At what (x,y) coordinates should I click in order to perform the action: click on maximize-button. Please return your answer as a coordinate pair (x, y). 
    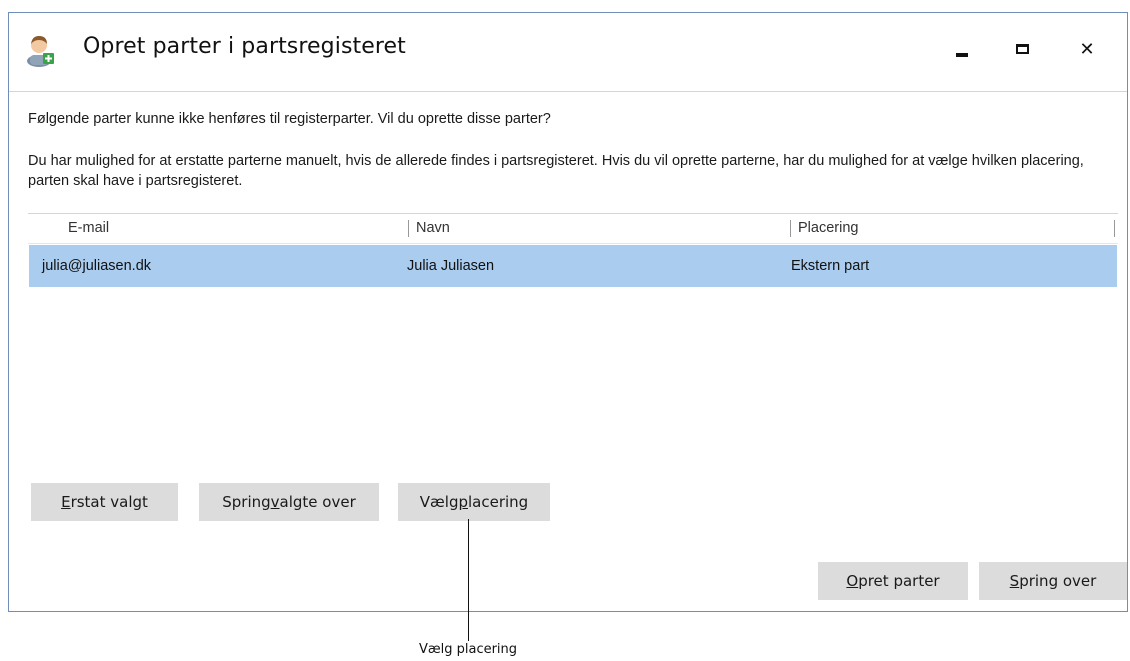
    Looking at the image, I should click on (1022, 49).